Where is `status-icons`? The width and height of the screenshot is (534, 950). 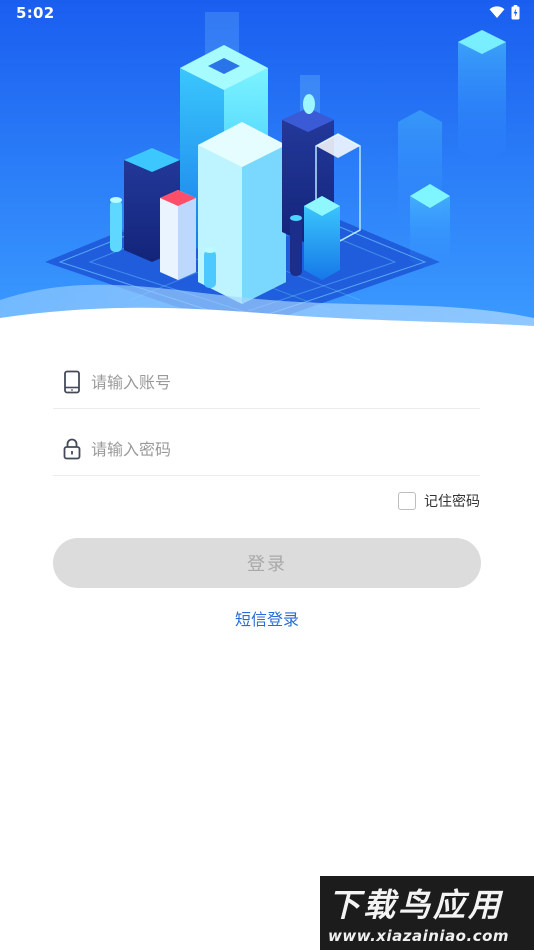 status-icons is located at coordinates (504, 12).